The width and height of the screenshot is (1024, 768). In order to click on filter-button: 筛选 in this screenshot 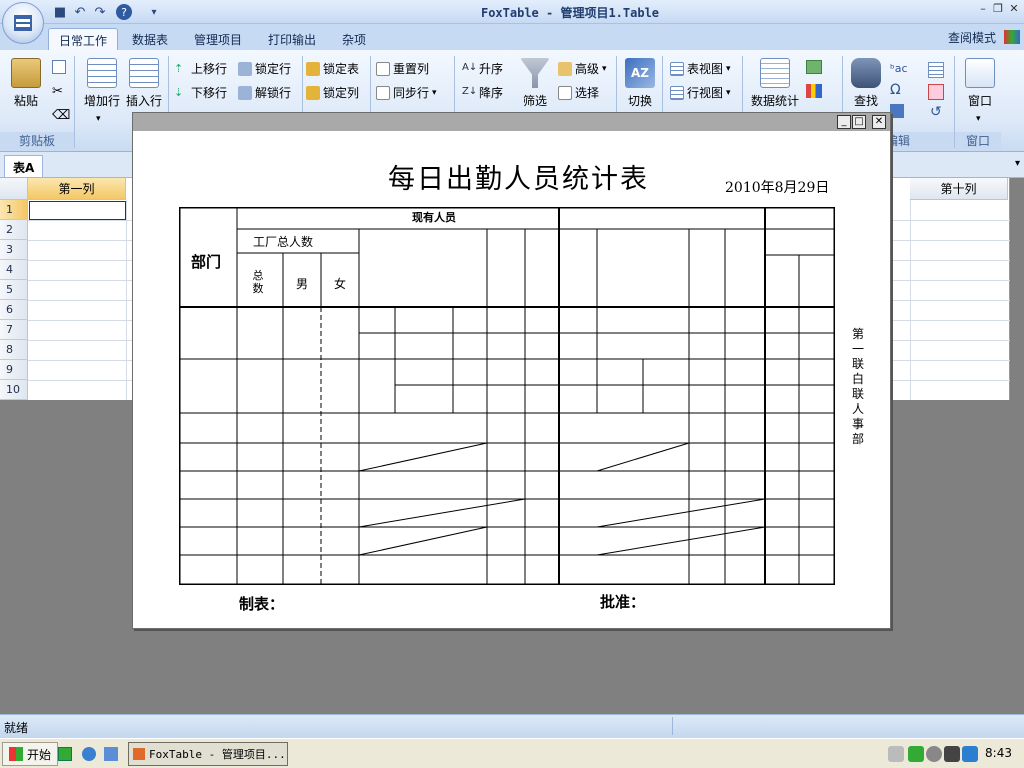, I will do `click(535, 83)`.